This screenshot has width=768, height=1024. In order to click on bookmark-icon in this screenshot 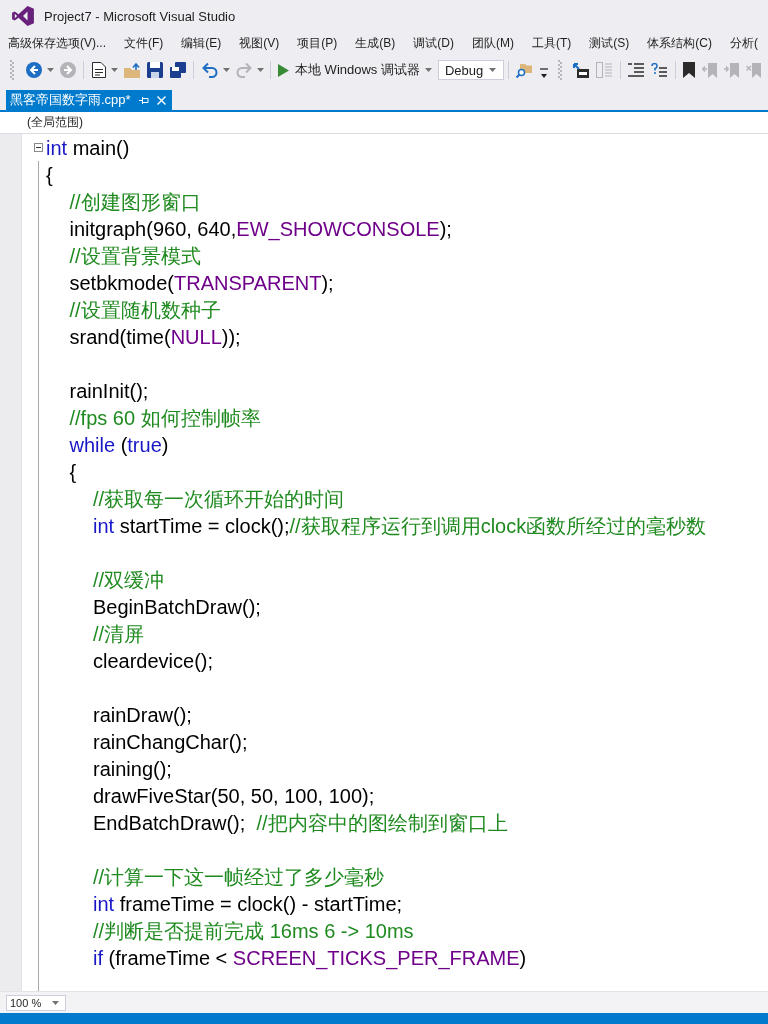, I will do `click(689, 70)`.